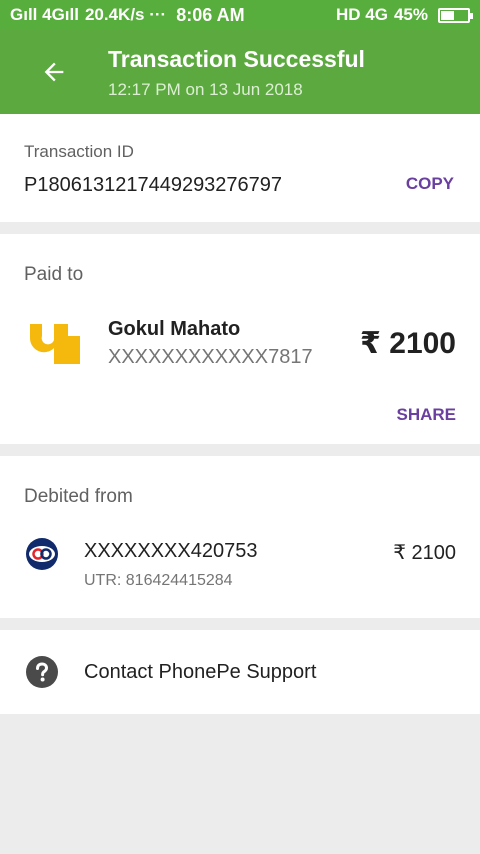 This screenshot has height=854, width=480. What do you see at coordinates (42, 672) in the screenshot?
I see `help-icon` at bounding box center [42, 672].